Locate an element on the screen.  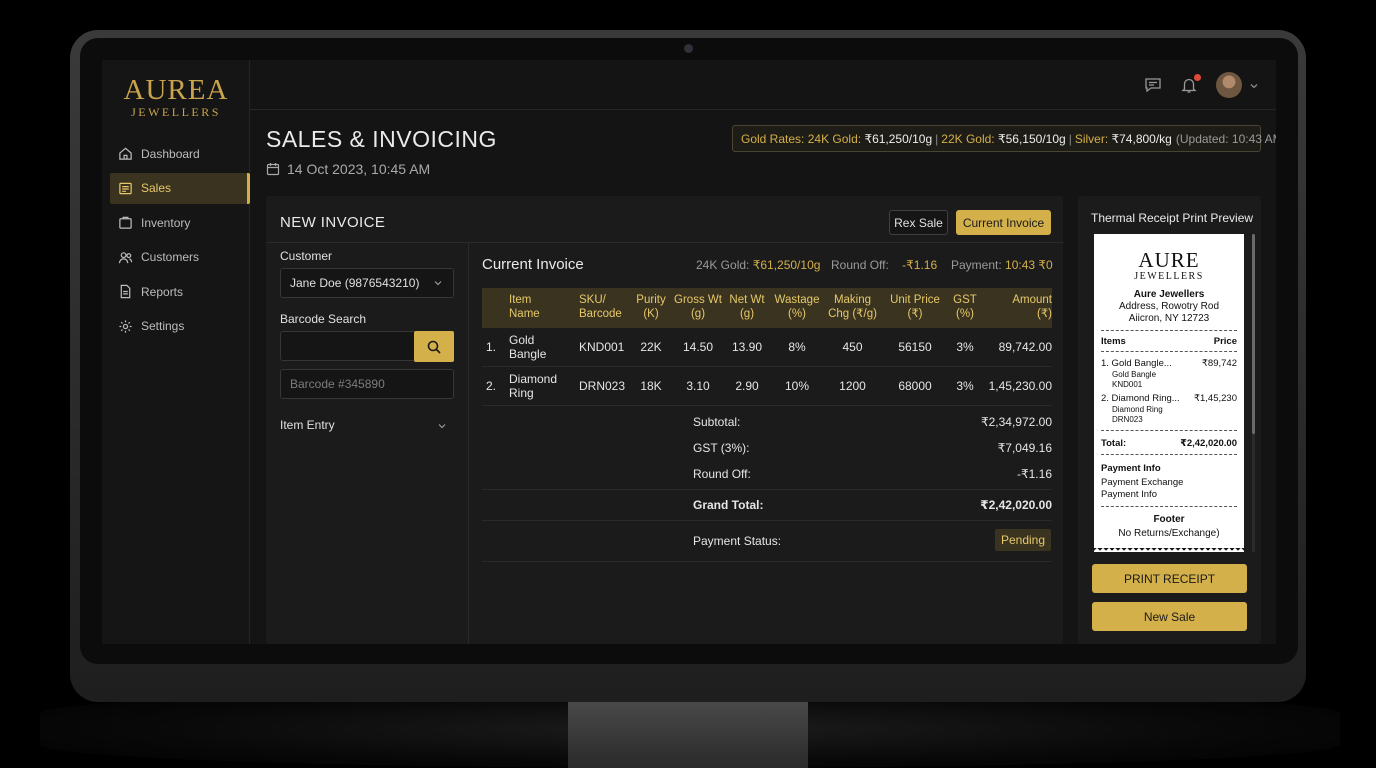
receipt-address-2: Aiicron, NY 12723 is located at coordinates (1169, 318).